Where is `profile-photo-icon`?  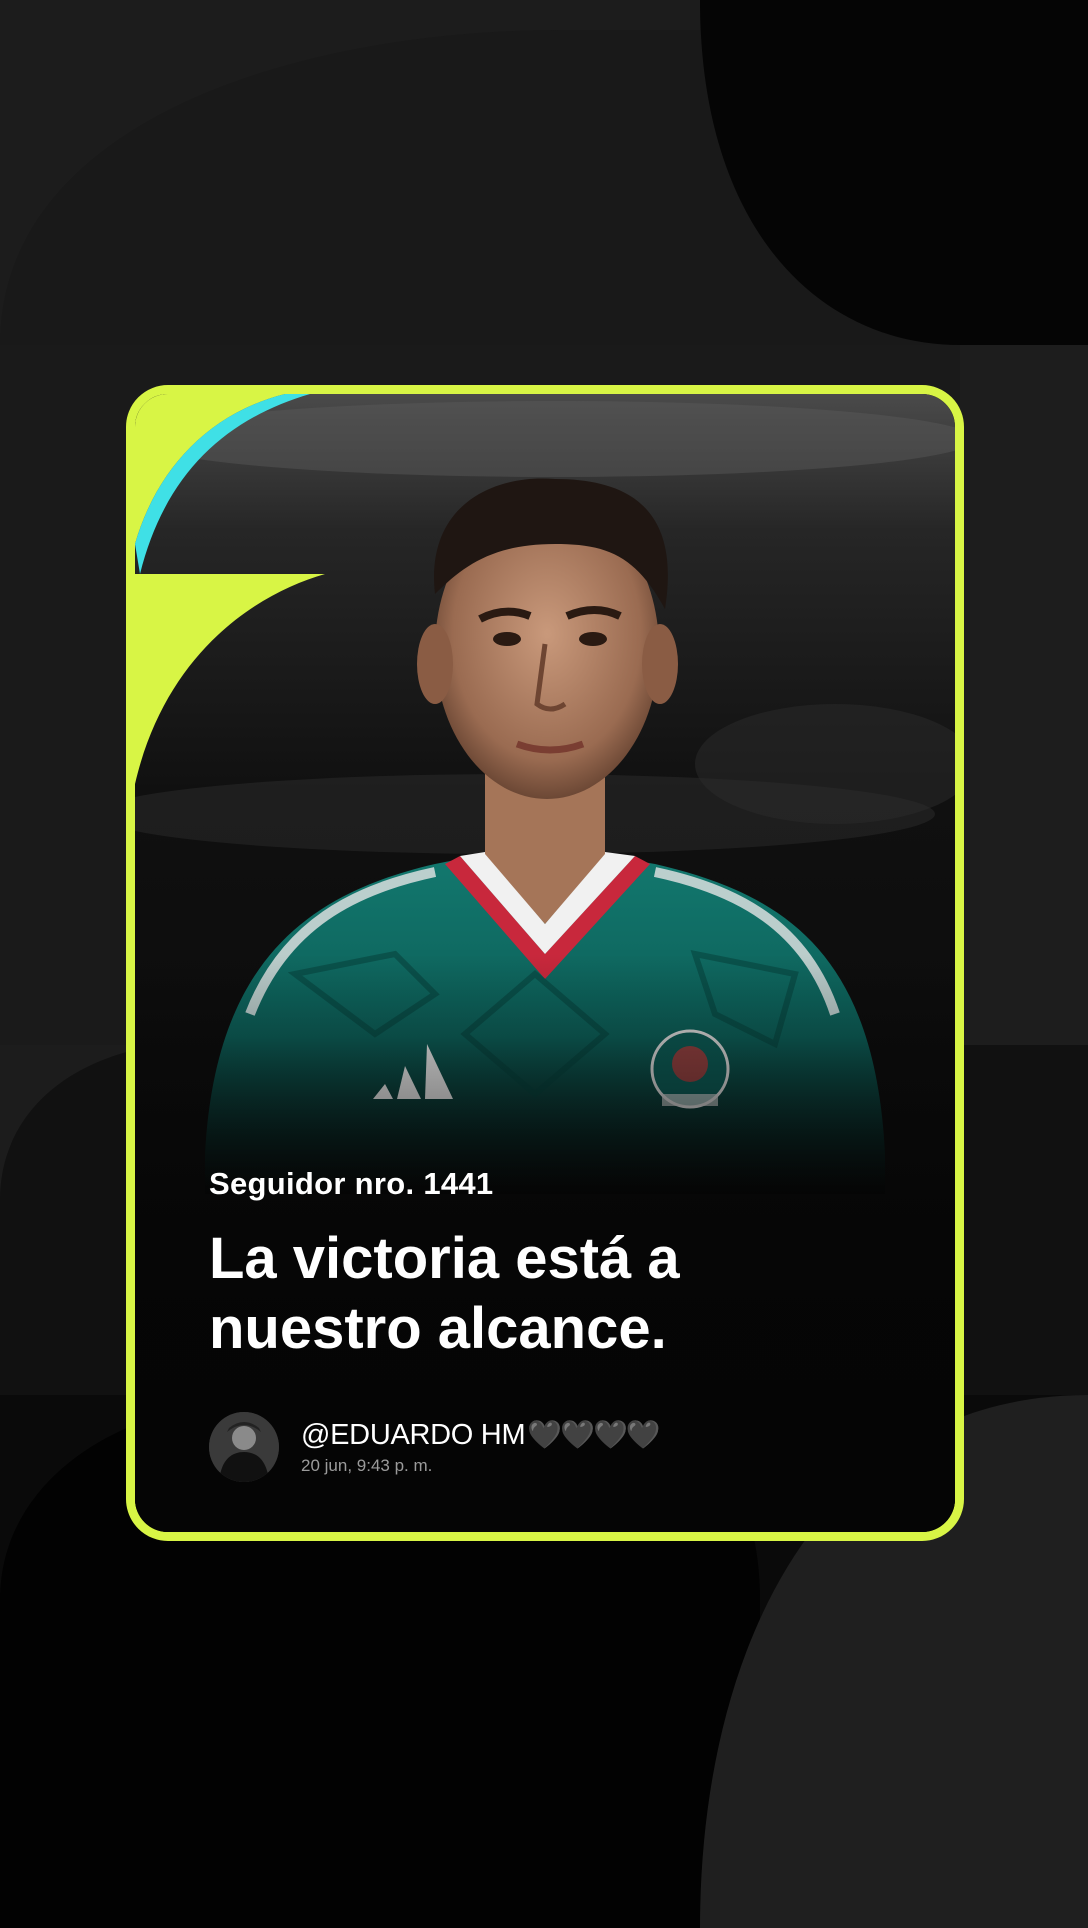
profile-photo-icon is located at coordinates (244, 1447).